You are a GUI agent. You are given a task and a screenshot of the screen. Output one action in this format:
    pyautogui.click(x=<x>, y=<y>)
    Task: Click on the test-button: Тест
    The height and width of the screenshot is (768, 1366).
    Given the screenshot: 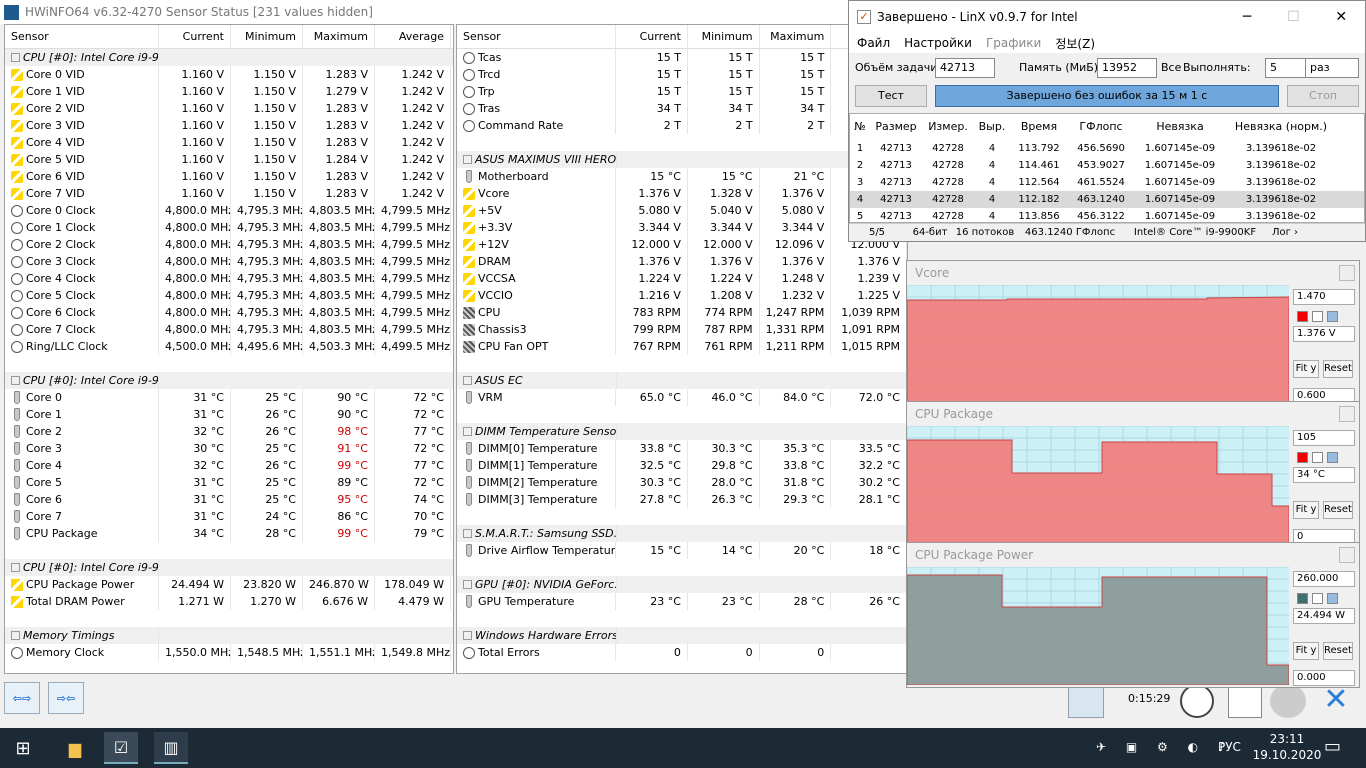 What is the action you would take?
    pyautogui.click(x=891, y=96)
    